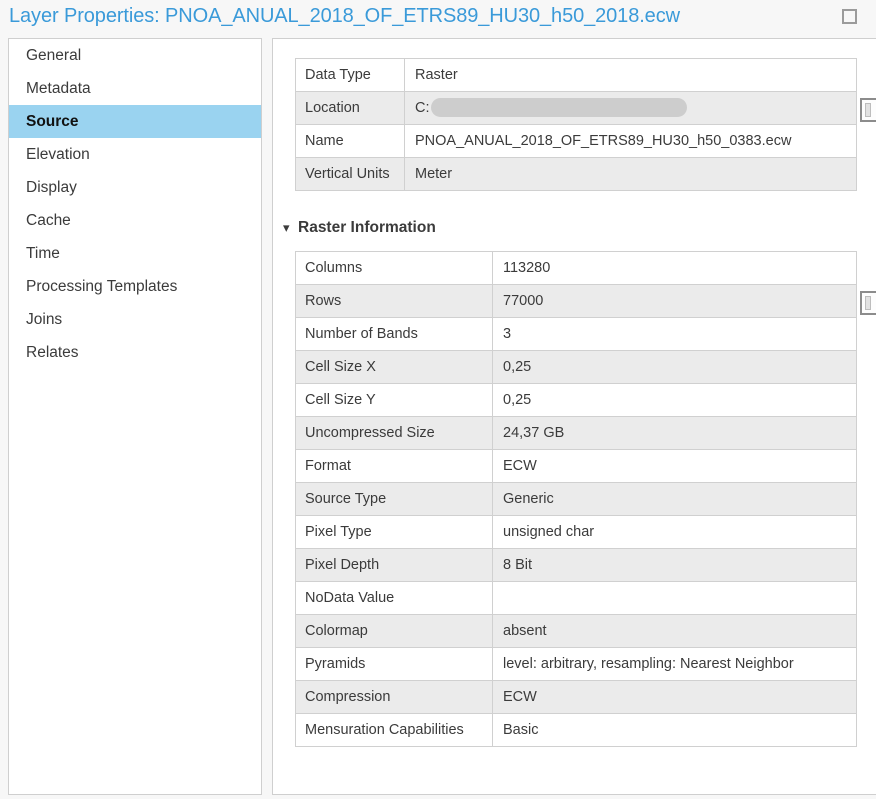  What do you see at coordinates (534, 433) in the screenshot?
I see `row-value: 24,37 GB` at bounding box center [534, 433].